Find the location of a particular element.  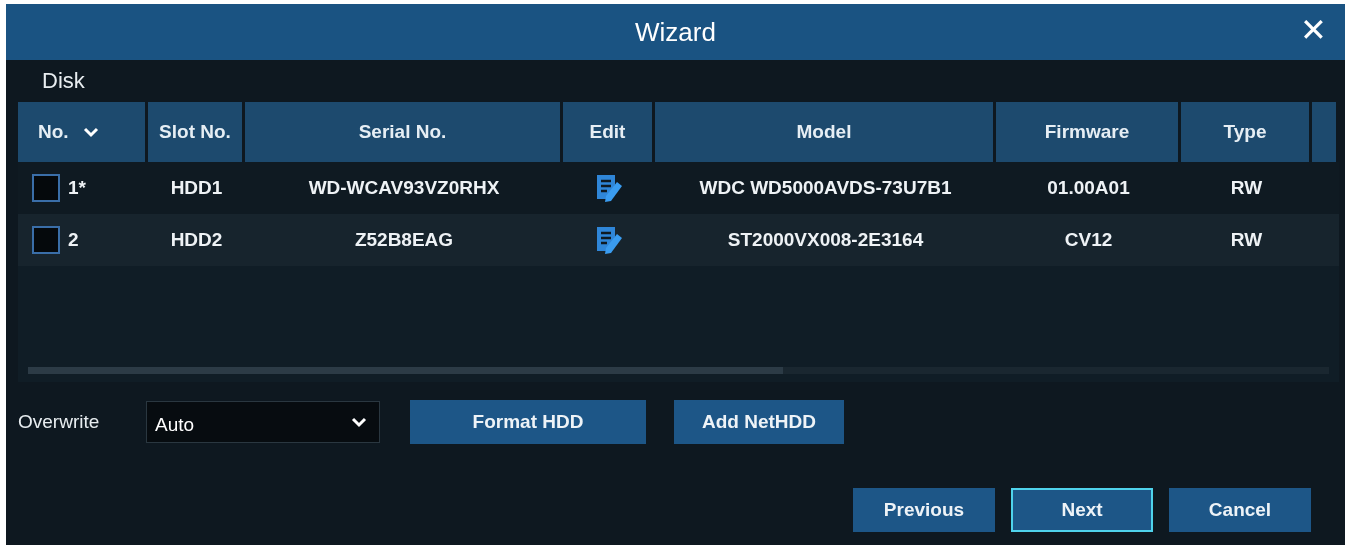

action-button: Format HDD is located at coordinates (528, 422).